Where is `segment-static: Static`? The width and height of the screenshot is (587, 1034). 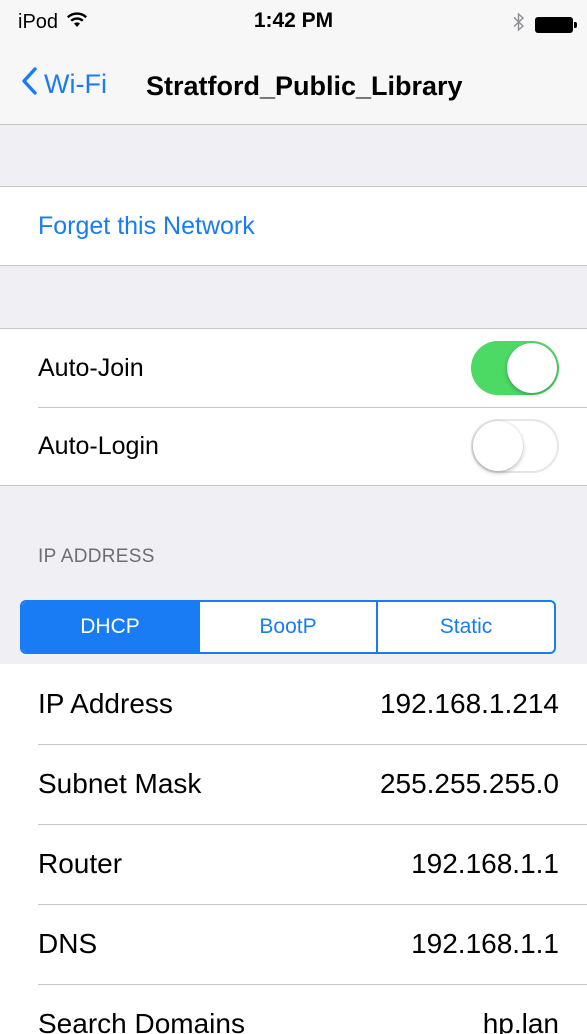 segment-static: Static is located at coordinates (465, 627).